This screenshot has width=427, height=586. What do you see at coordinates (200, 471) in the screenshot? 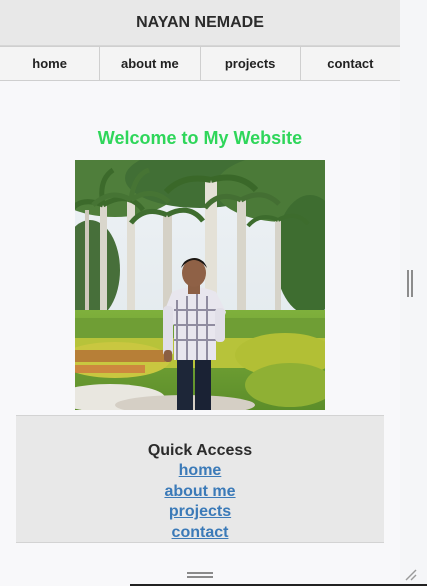
I see `quick-link-home: home` at bounding box center [200, 471].